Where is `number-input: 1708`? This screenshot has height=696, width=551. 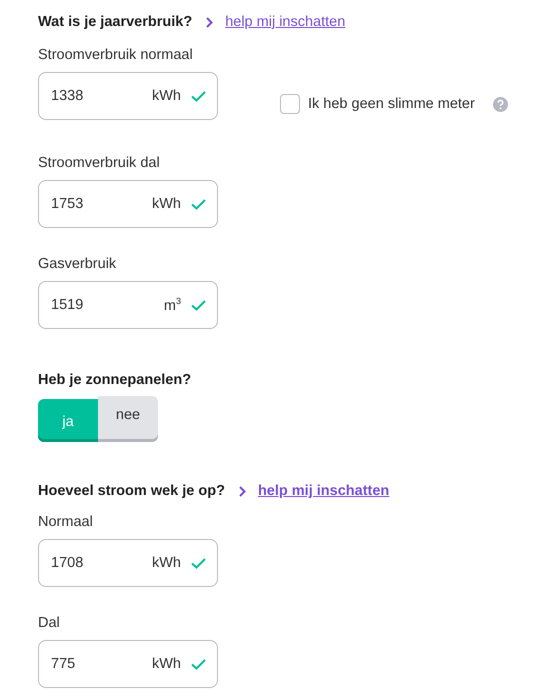
number-input: 1708 is located at coordinates (101, 563).